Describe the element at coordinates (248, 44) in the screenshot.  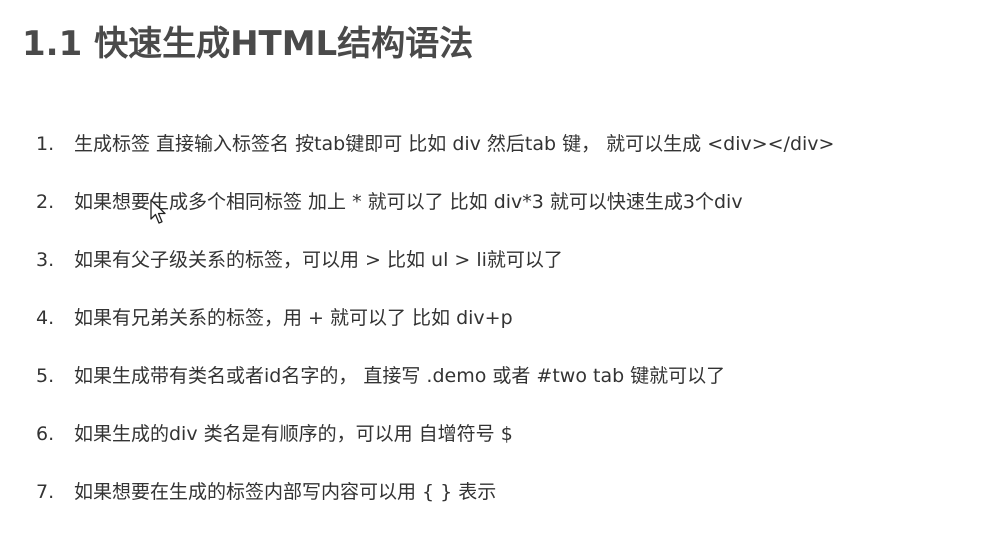
I see `page-title: 1.1 快速生成HTML结构语法` at that location.